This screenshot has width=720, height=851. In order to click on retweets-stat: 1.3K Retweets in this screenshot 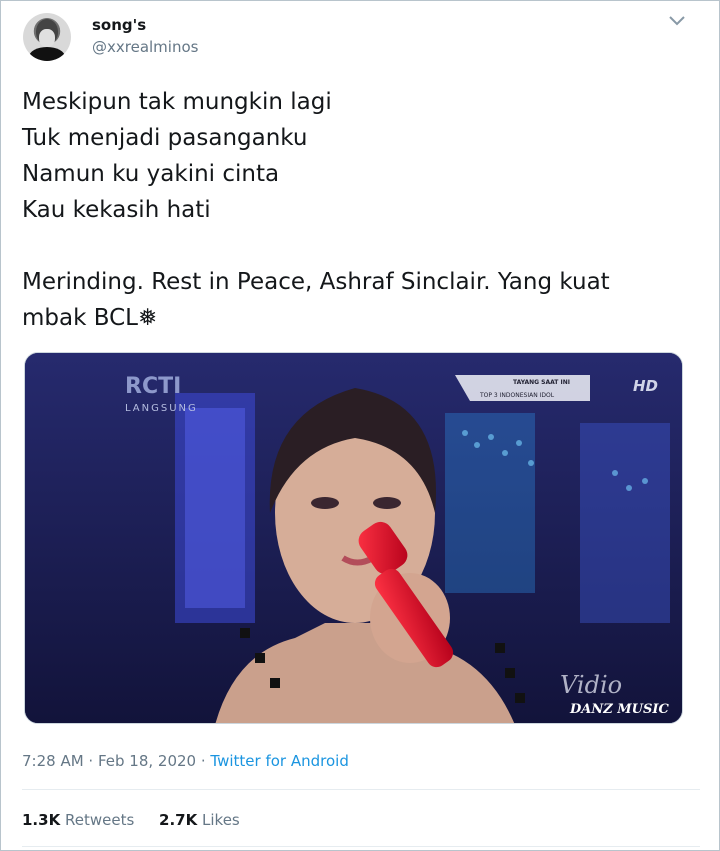, I will do `click(78, 820)`.